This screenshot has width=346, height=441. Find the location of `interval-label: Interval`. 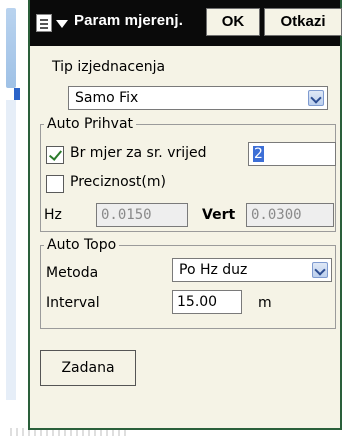

interval-label: Interval is located at coordinates (73, 303).